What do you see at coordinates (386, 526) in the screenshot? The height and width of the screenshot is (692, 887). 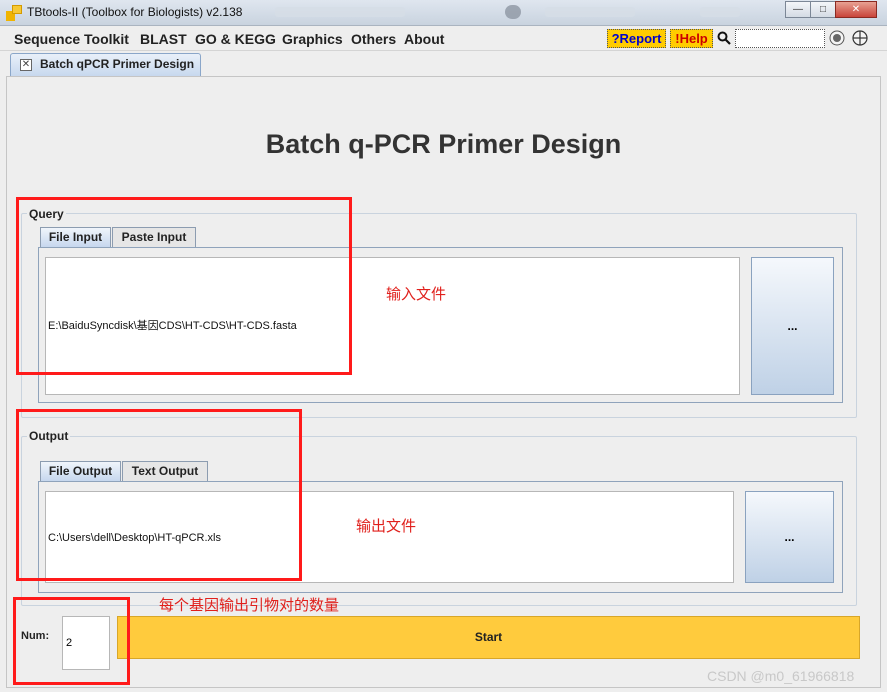 I see `annotation-output-note: 输出文件` at bounding box center [386, 526].